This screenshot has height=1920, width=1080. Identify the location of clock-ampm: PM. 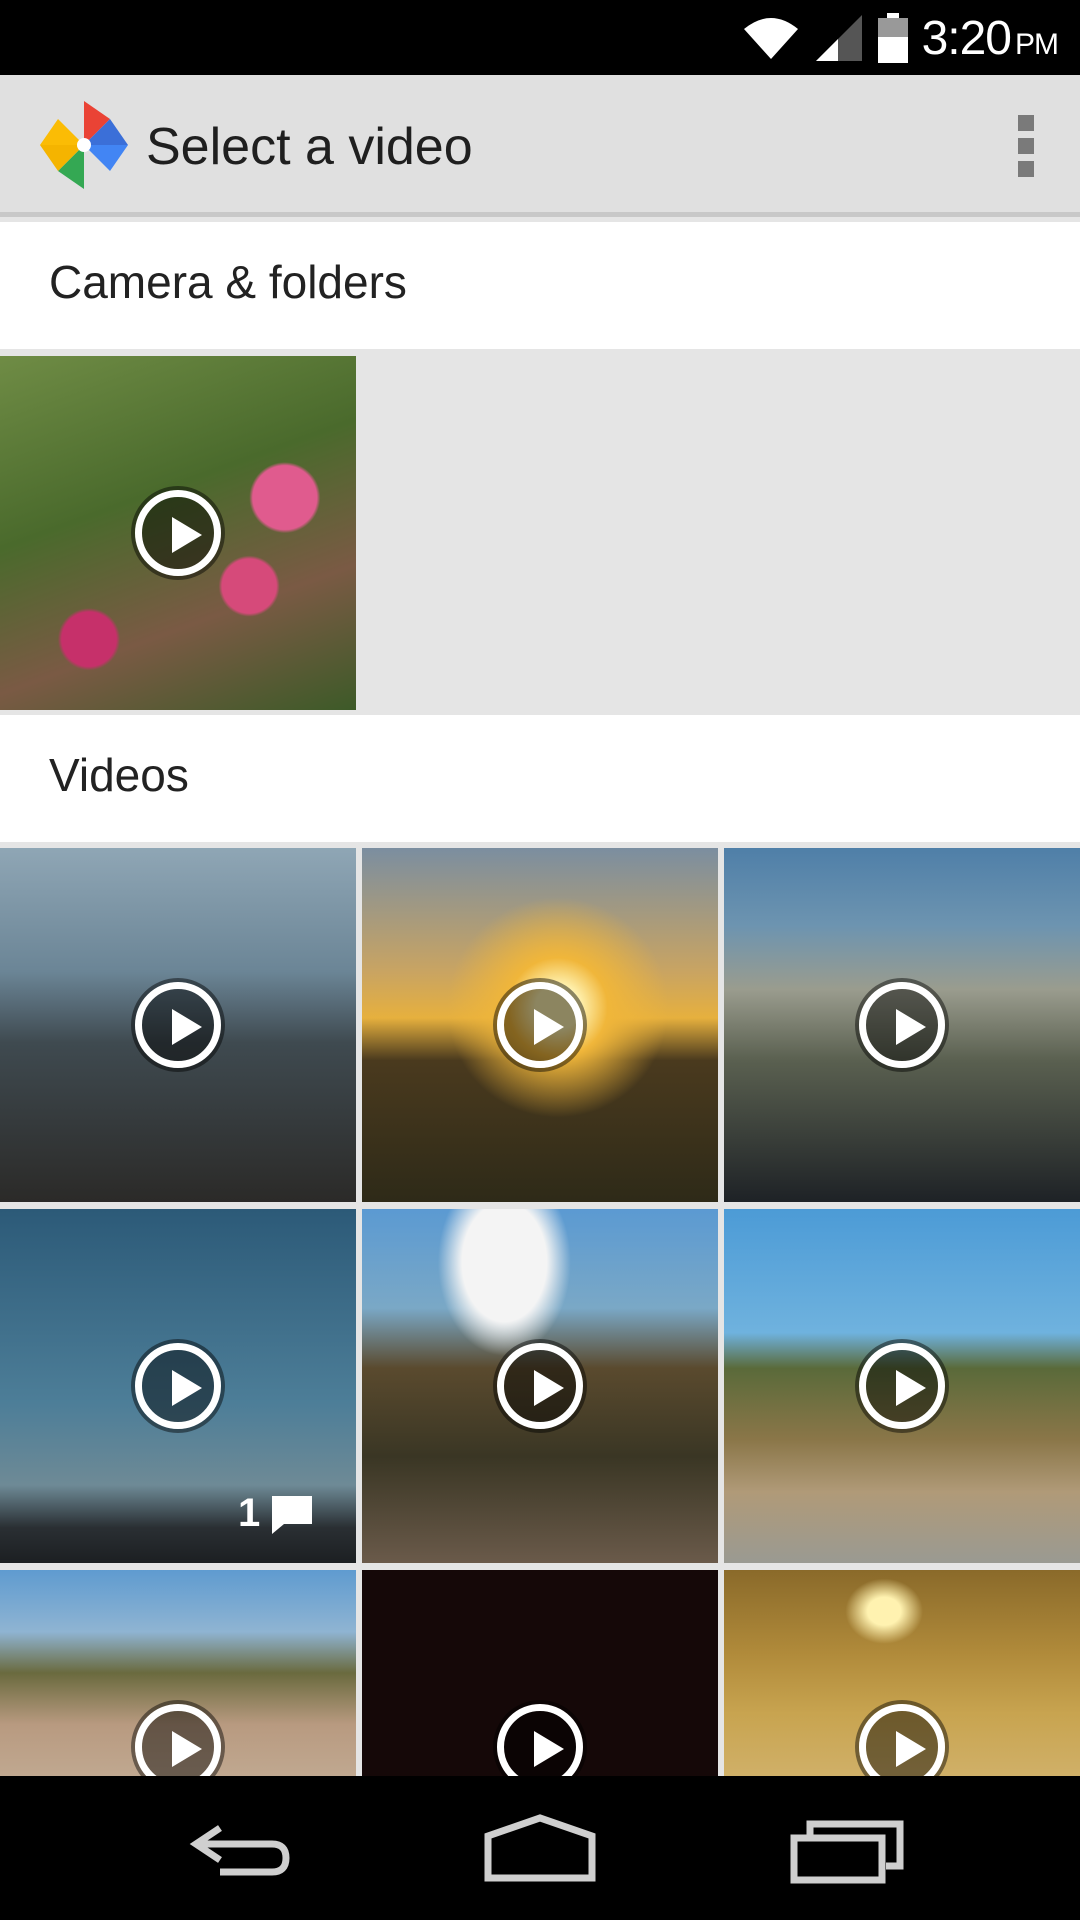
(1037, 44).